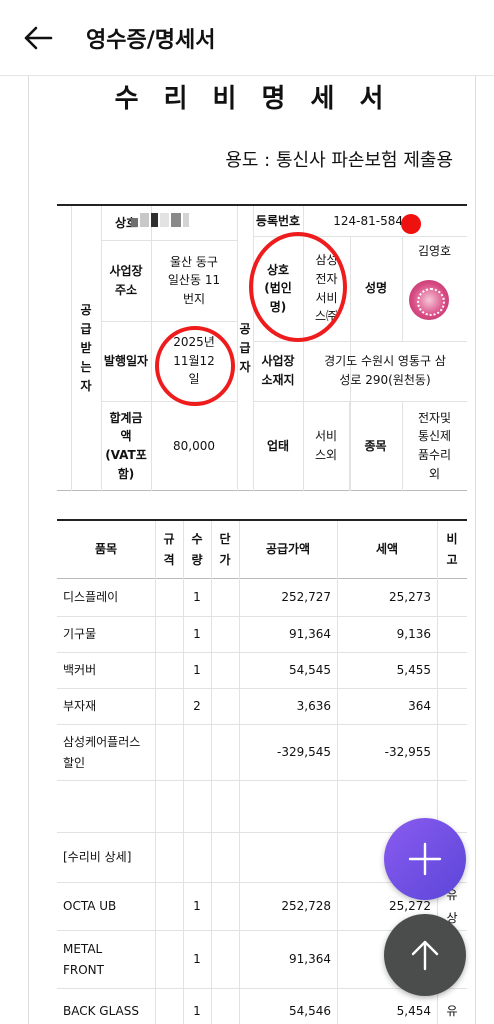 This screenshot has width=494, height=1024. What do you see at coordinates (306, 906) in the screenshot?
I see `cell-supply-amount: 252,728` at bounding box center [306, 906].